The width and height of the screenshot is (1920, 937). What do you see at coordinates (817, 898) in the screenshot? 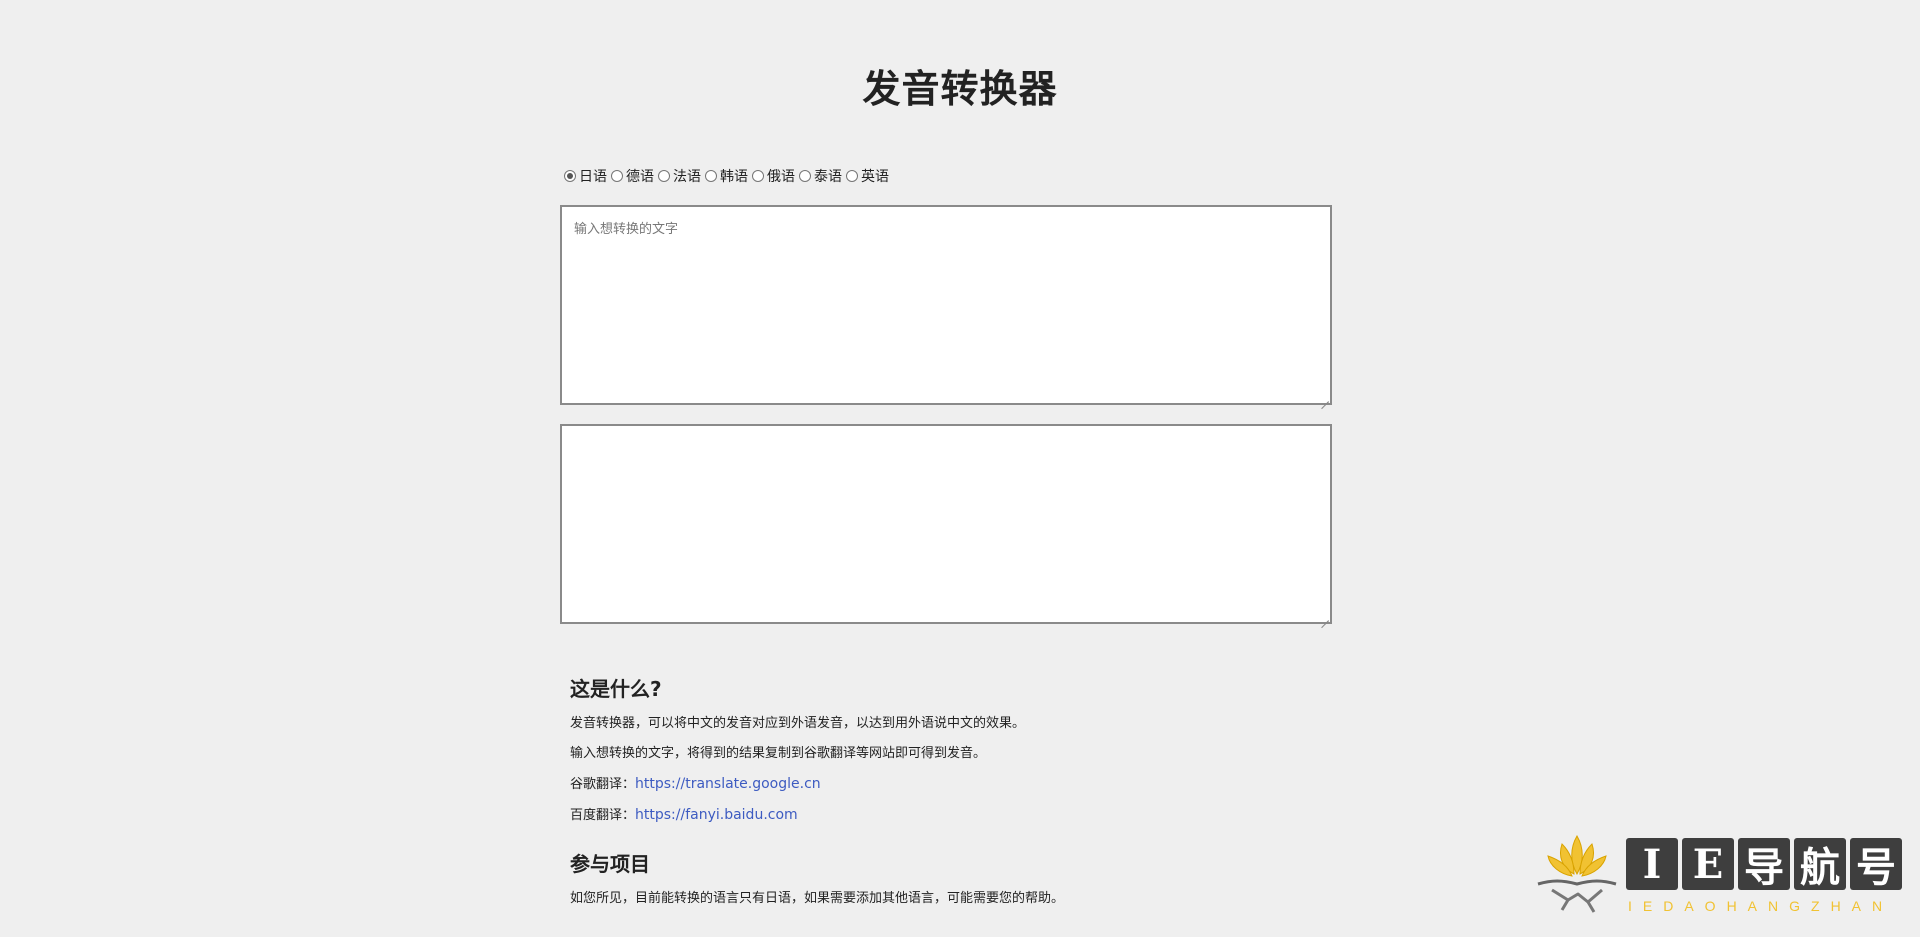
I see `participate-paragraph-1: 如您所见，目前能转换的语言只有日语，如果需要添加其他语言，可能需要您的帮助。` at bounding box center [817, 898].